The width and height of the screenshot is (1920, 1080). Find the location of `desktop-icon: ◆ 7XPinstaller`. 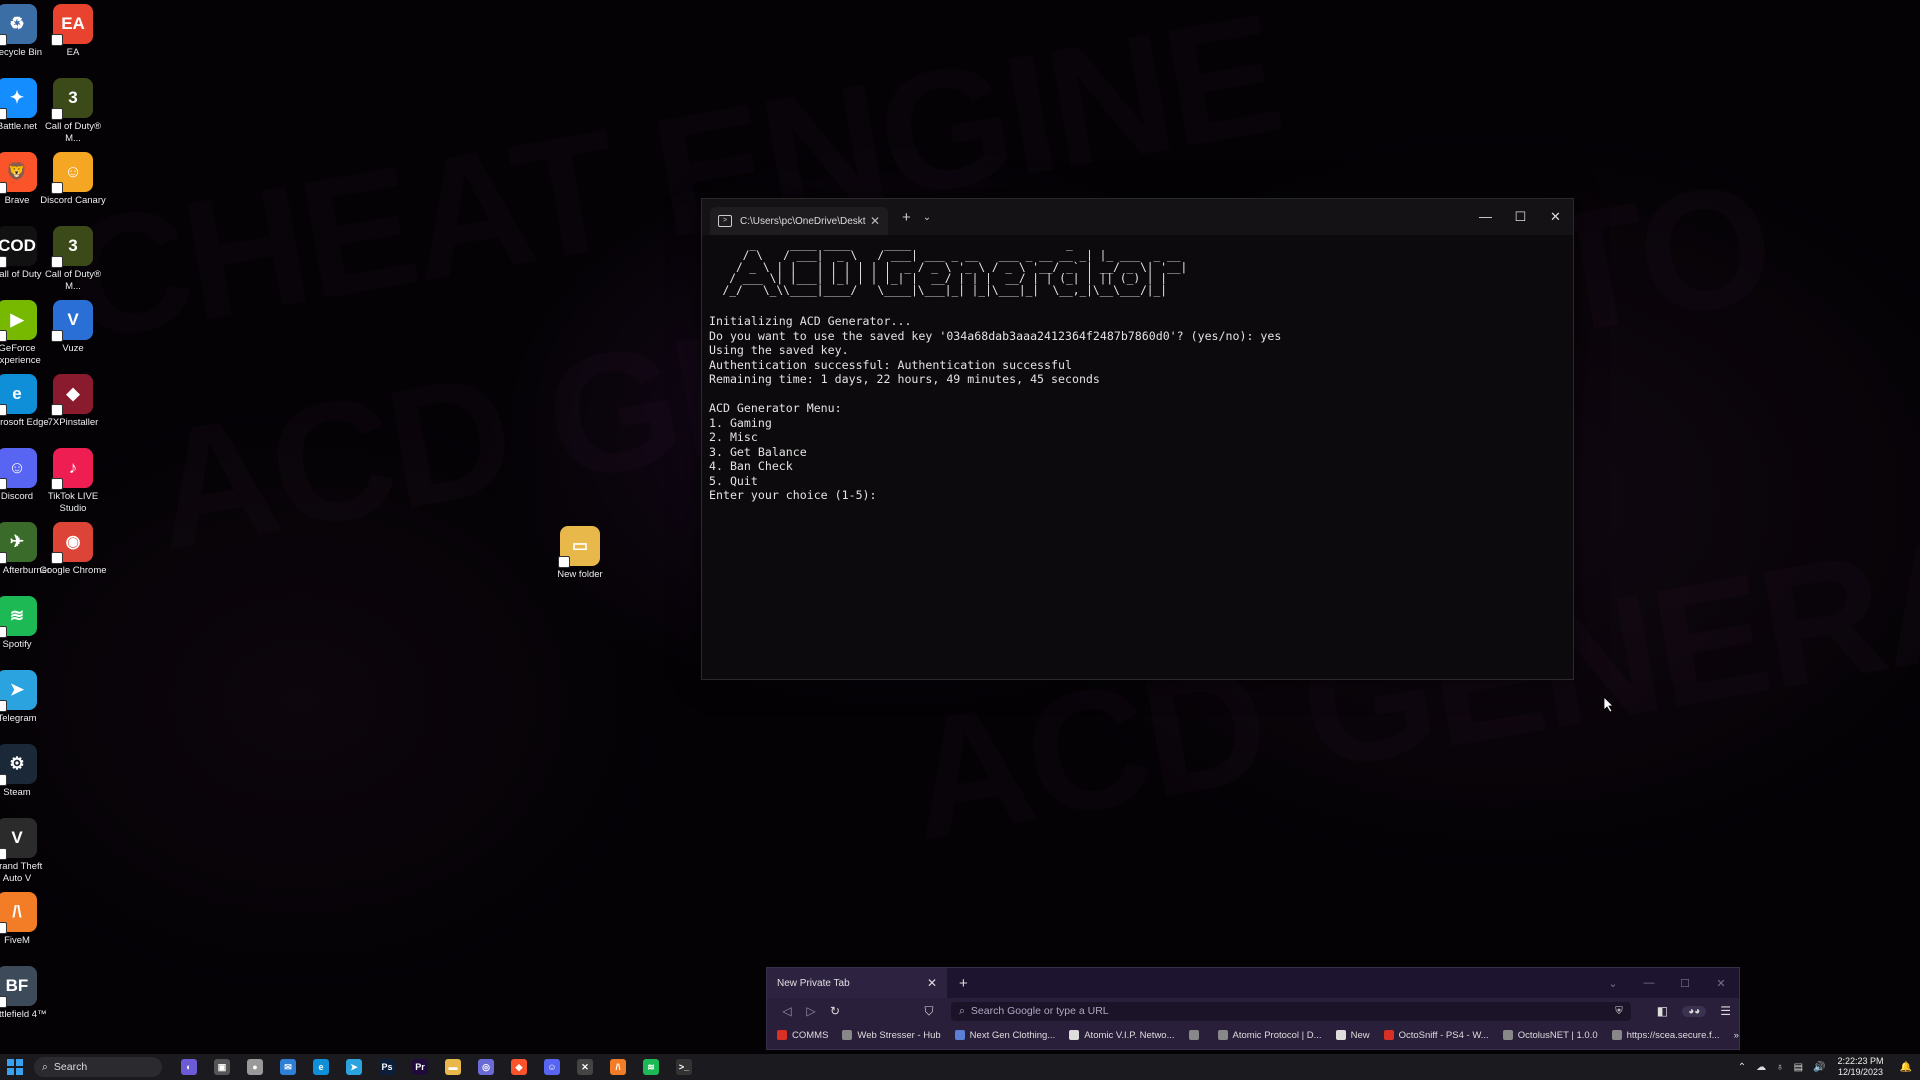

desktop-icon: ◆ 7XPinstaller is located at coordinates (73, 401).